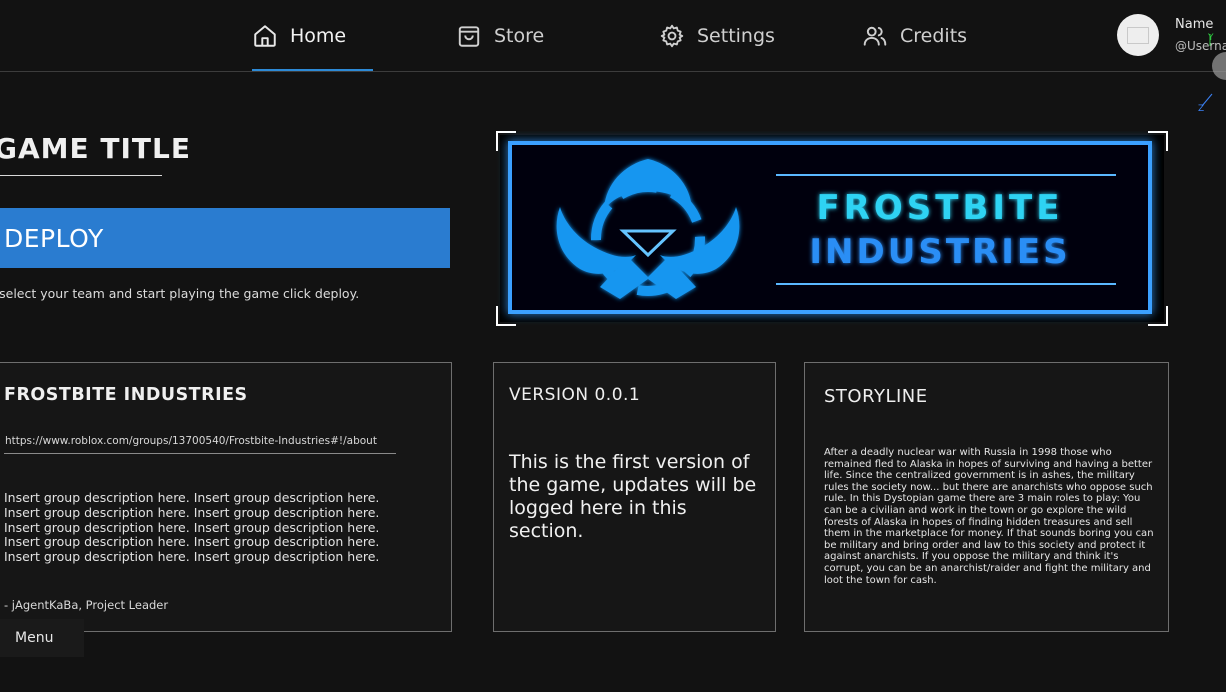  I want to click on gear-icon, so click(672, 36).